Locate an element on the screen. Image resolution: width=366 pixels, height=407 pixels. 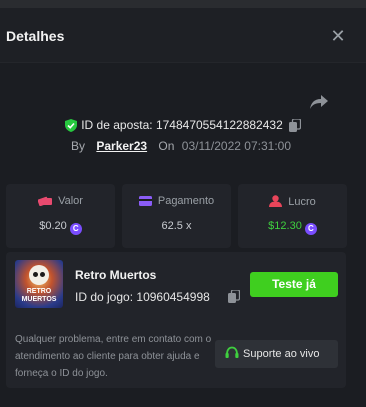
stat-label: Lucro is located at coordinates (302, 202).